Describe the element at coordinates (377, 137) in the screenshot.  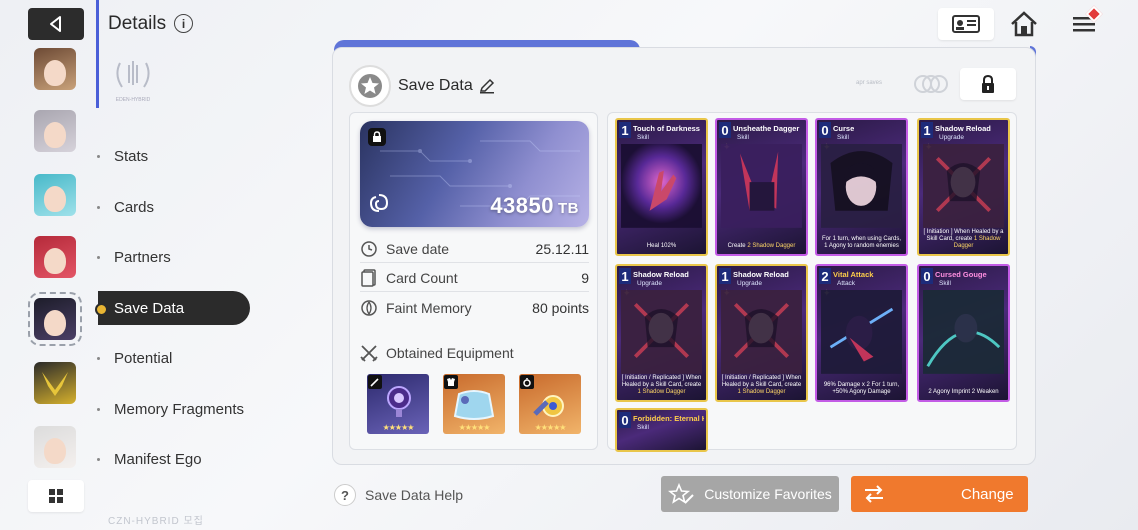
I see `chip-lock-icon` at that location.